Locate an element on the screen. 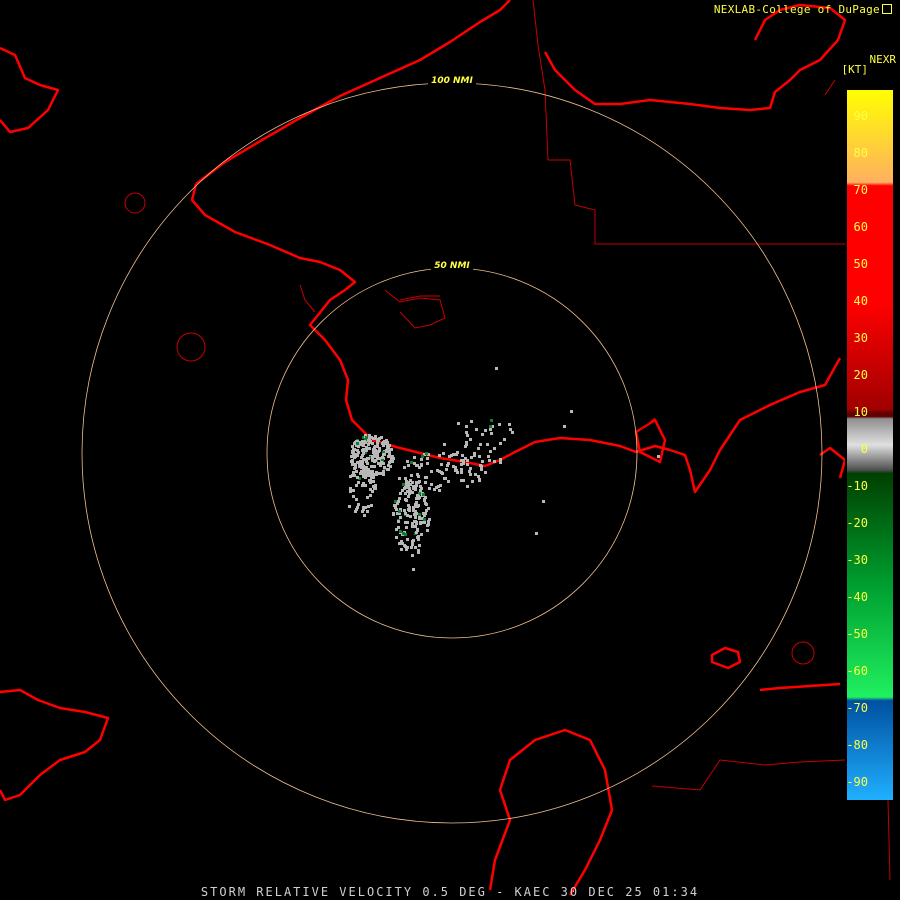  scale-label: 80 is located at coordinates (860, 153).